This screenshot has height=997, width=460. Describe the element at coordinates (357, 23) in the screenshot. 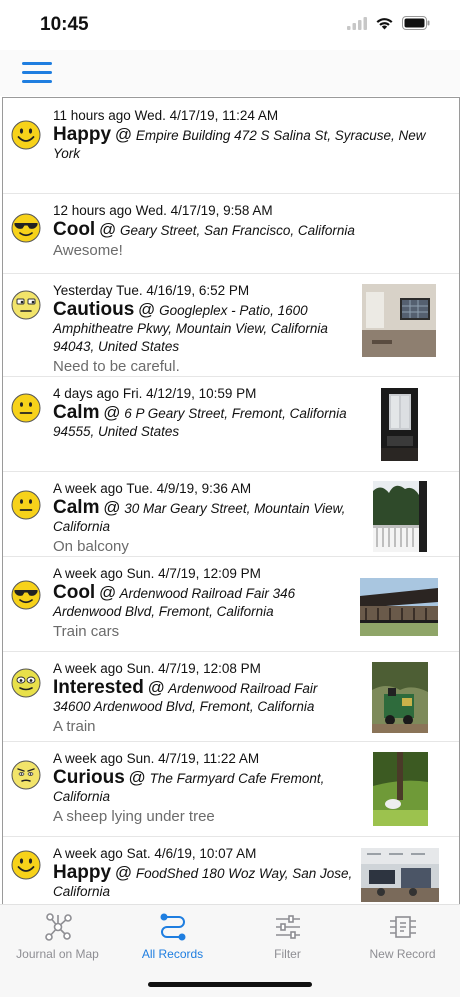

I see `signal-icon` at that location.